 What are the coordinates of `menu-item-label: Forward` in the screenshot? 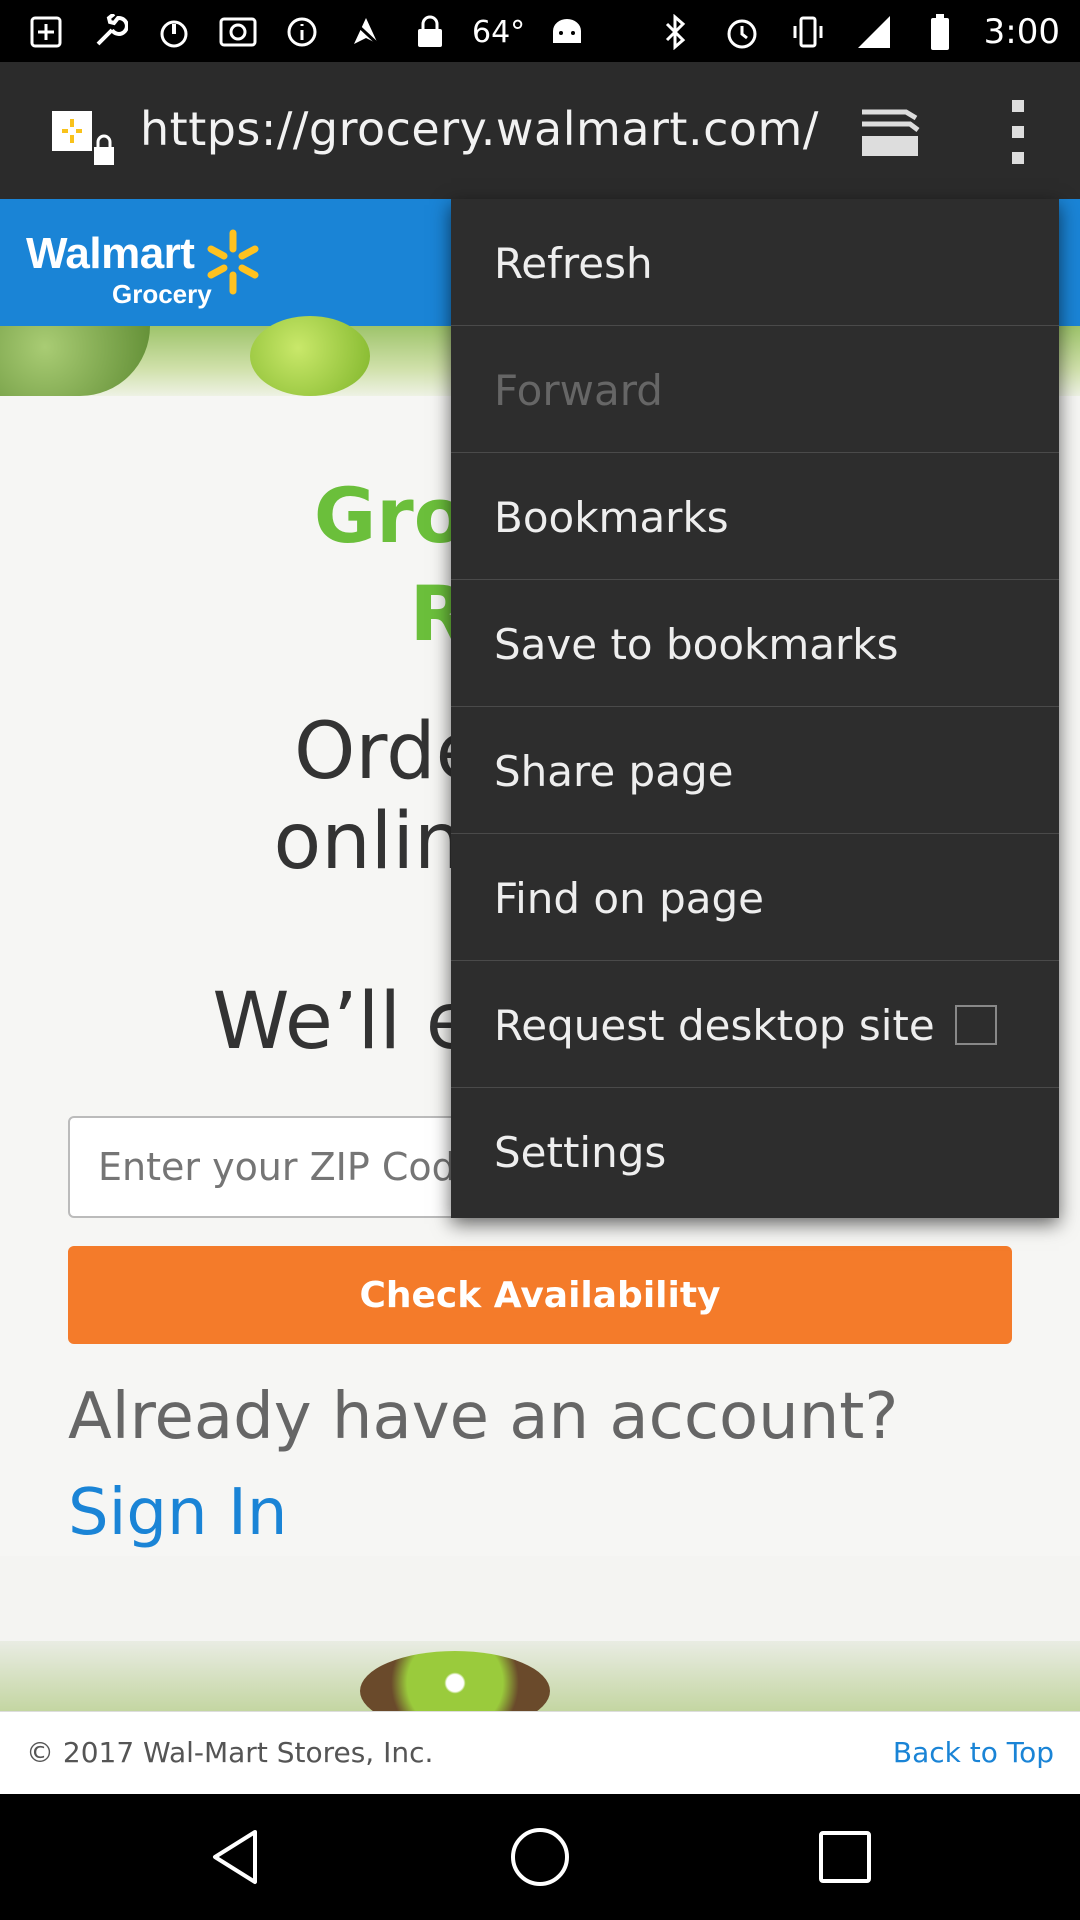 It's located at (578, 390).